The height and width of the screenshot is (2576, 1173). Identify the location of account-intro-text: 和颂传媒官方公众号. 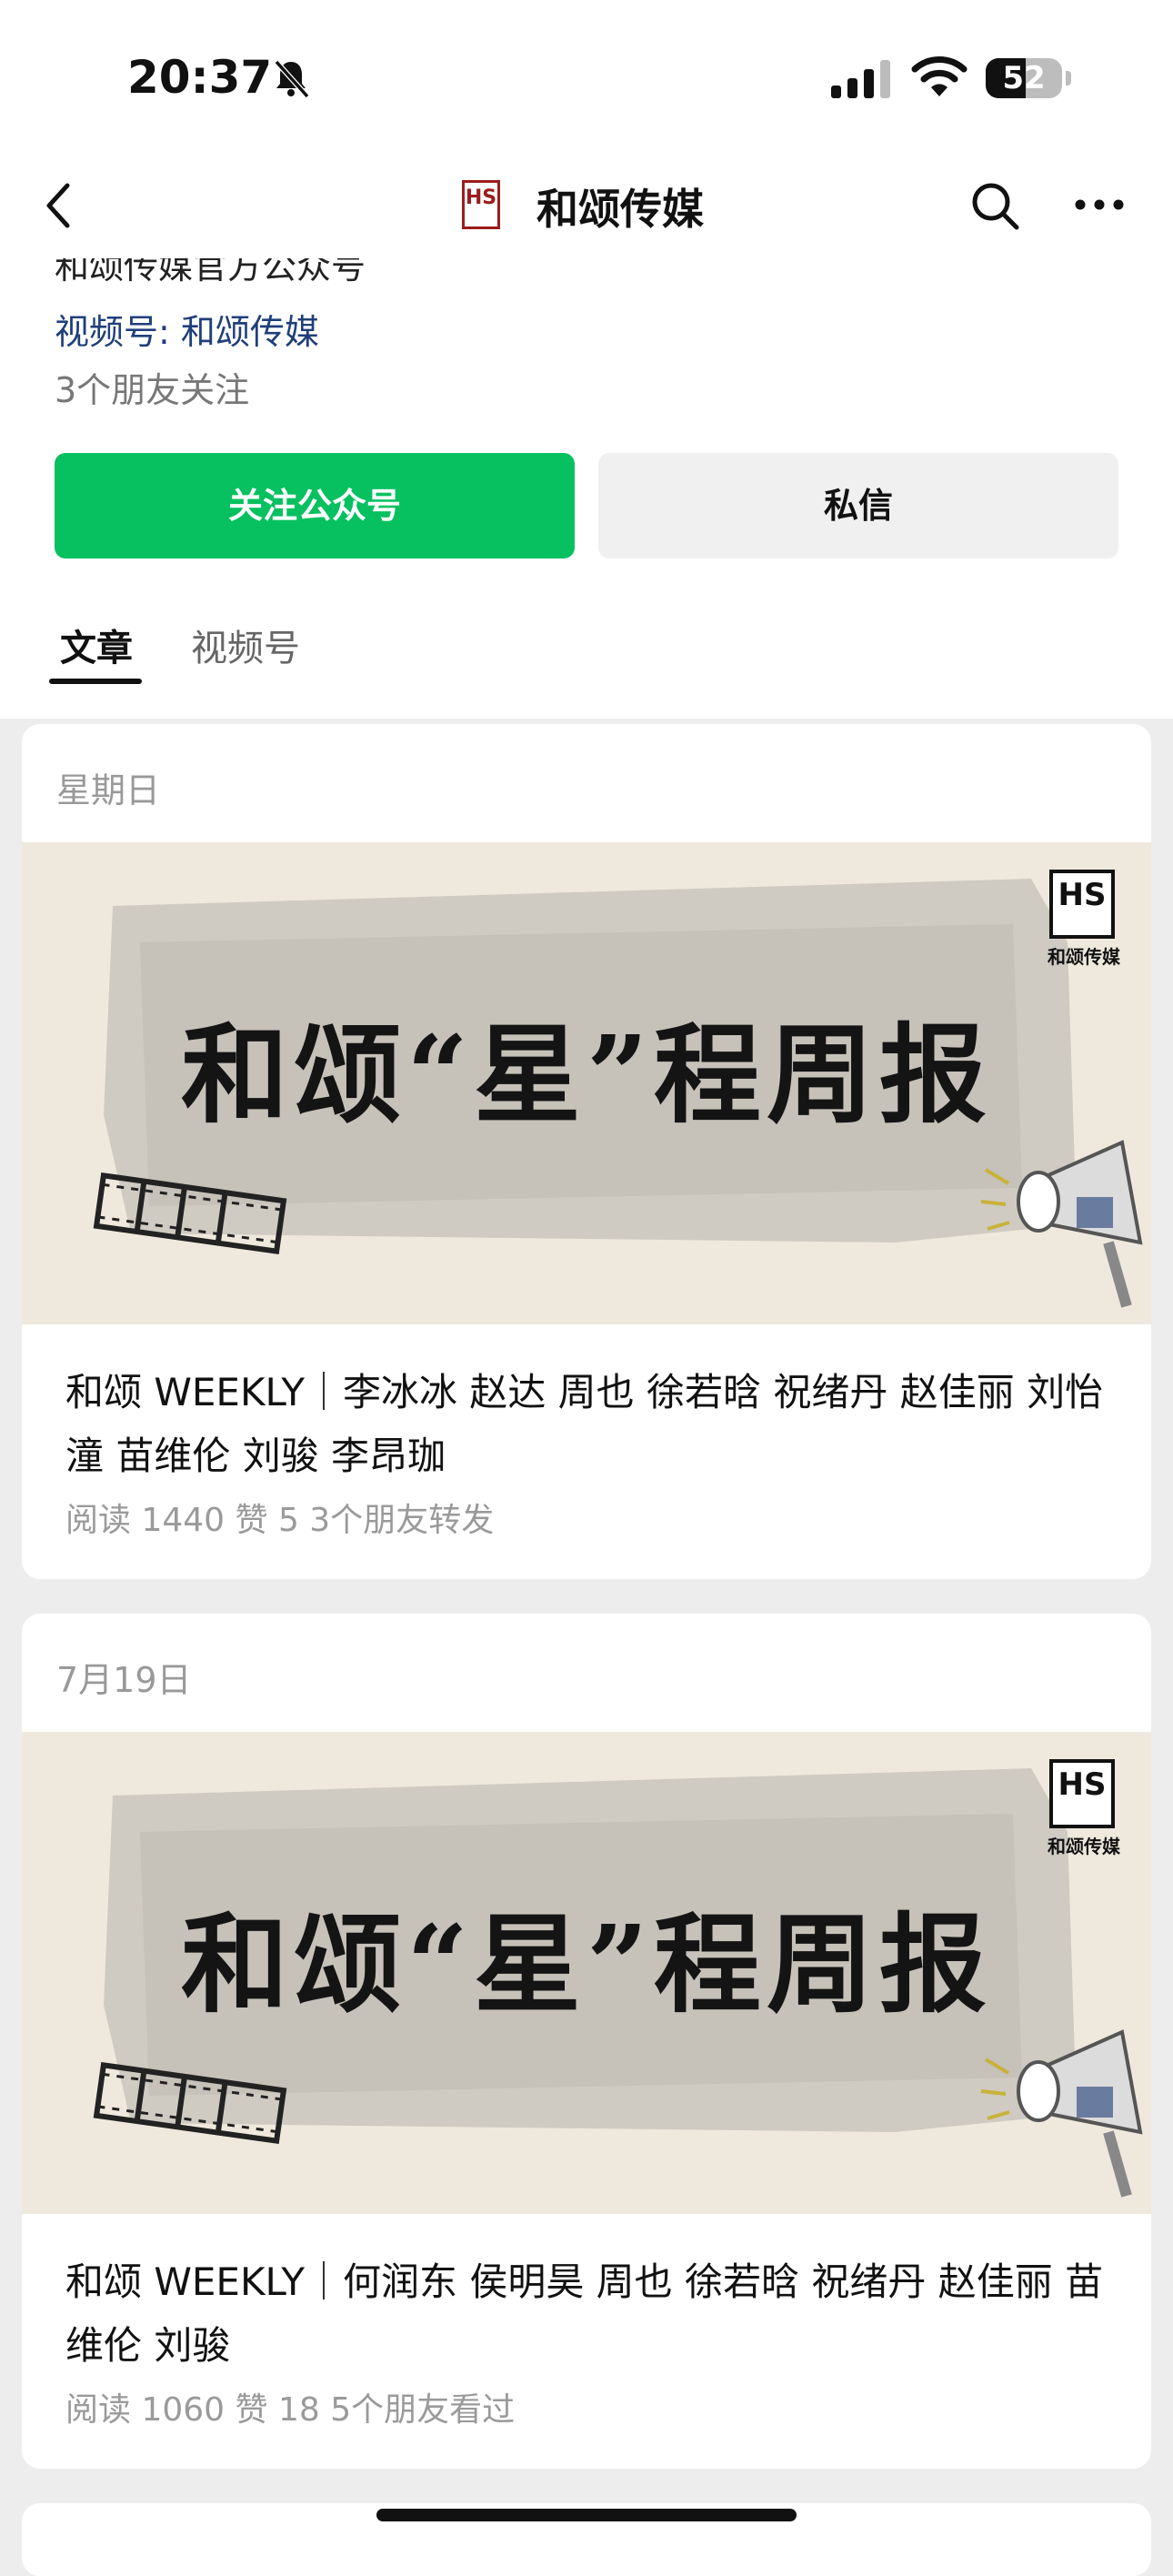
(210, 272).